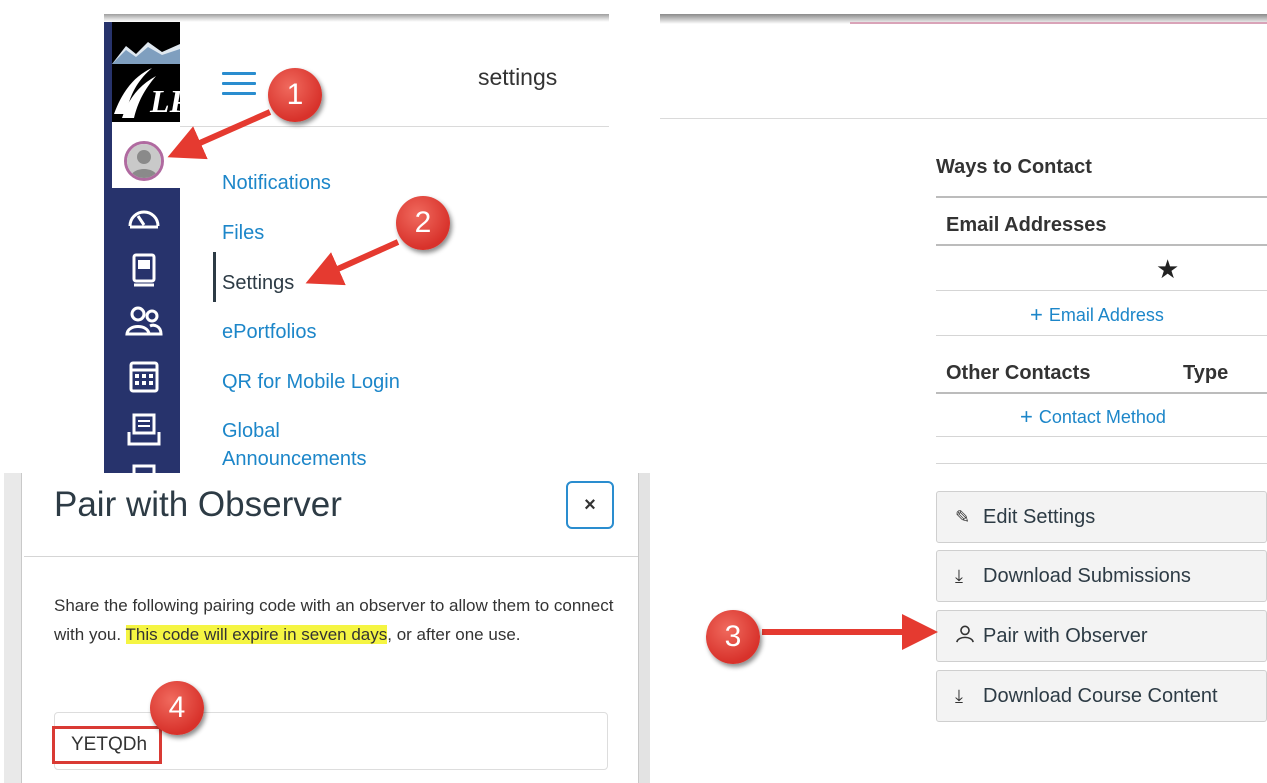 The width and height of the screenshot is (1267, 783). I want to click on panel-shadow, so click(356, 18).